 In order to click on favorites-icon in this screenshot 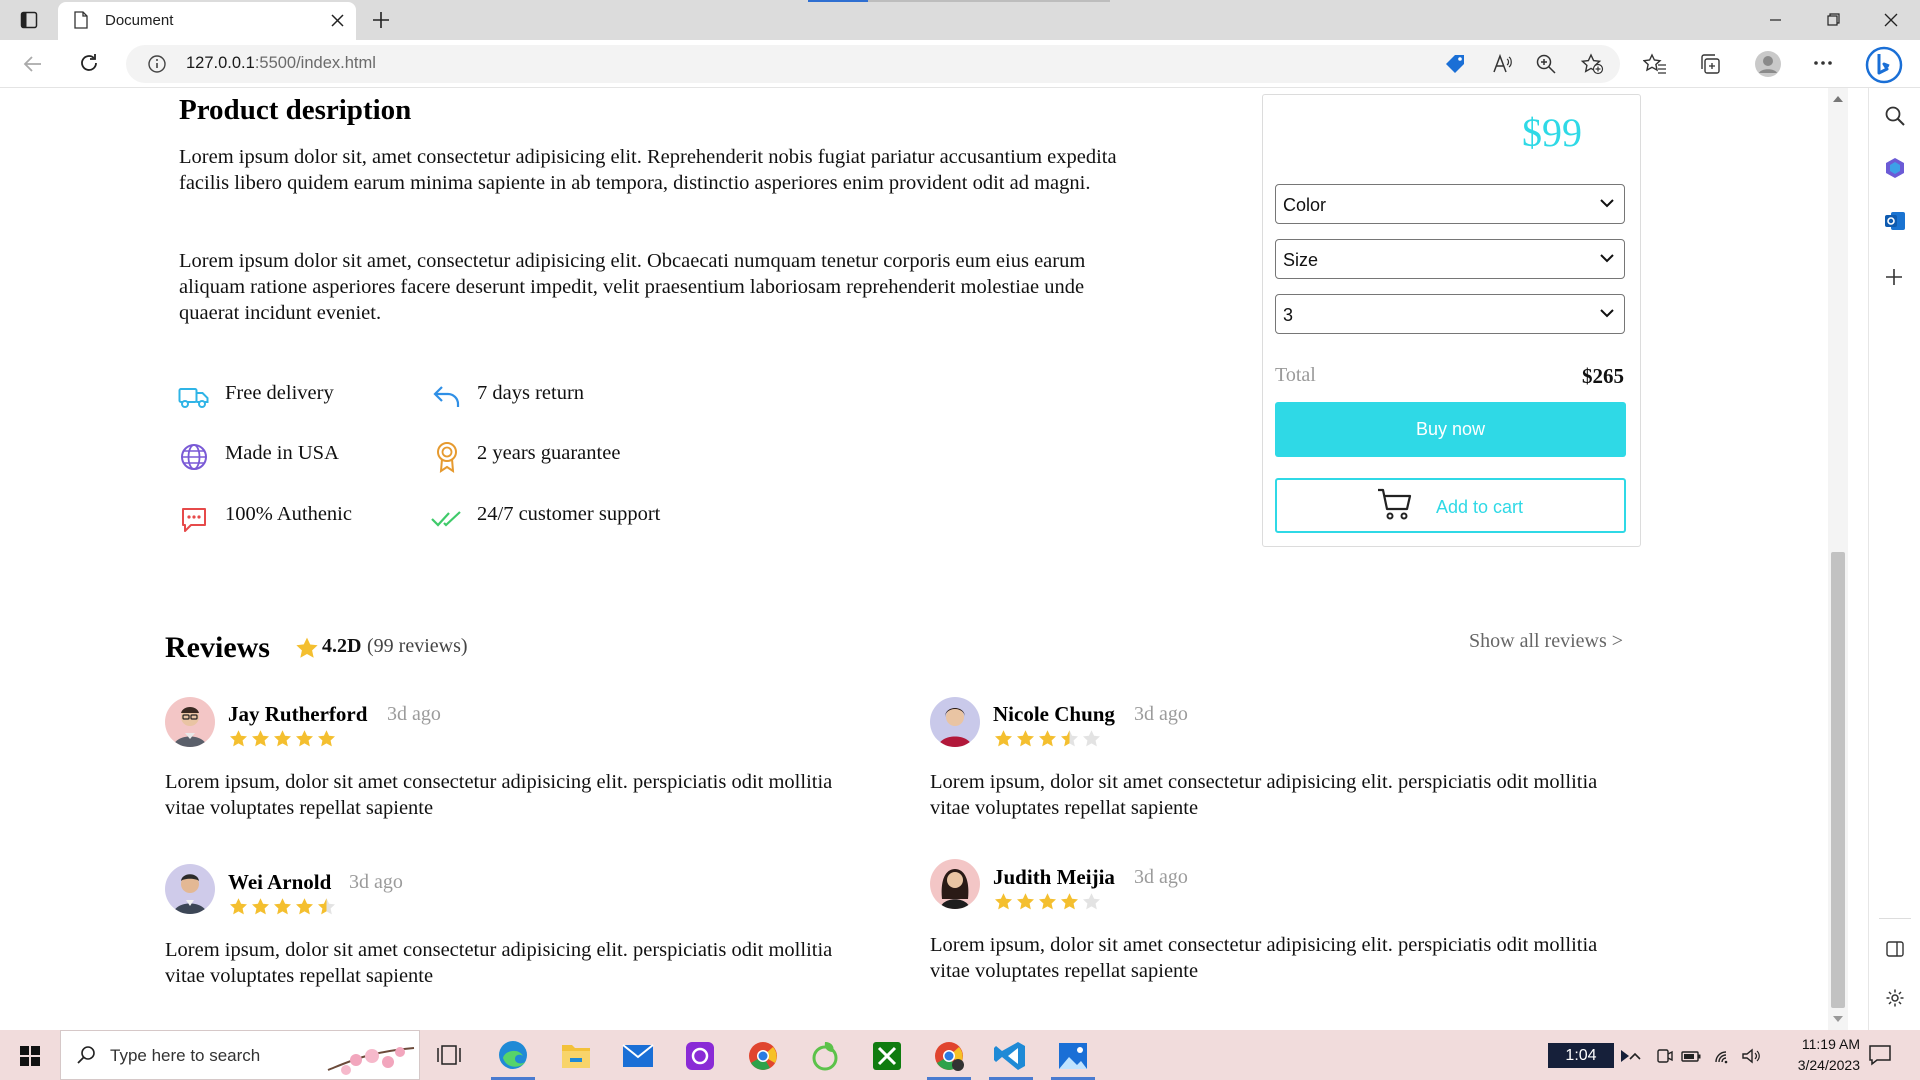, I will do `click(1655, 64)`.